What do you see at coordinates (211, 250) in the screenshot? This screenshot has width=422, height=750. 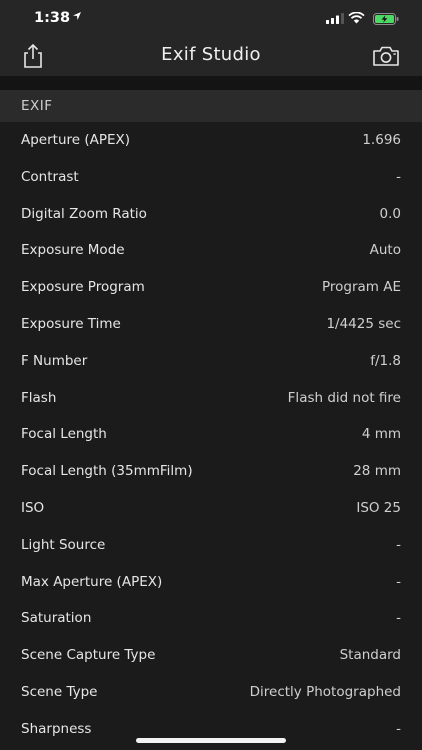 I see `list-item: Exposure Mode Auto` at bounding box center [211, 250].